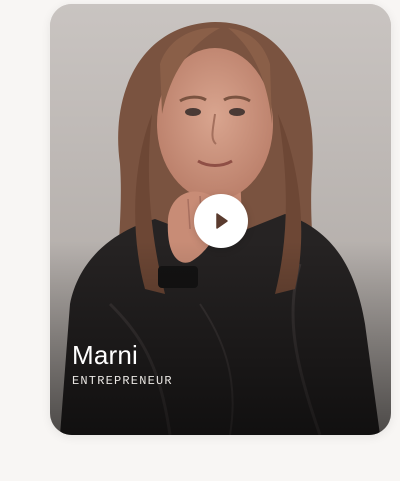  Describe the element at coordinates (122, 381) in the screenshot. I see `person-role: ENTREPRENEUR` at that location.